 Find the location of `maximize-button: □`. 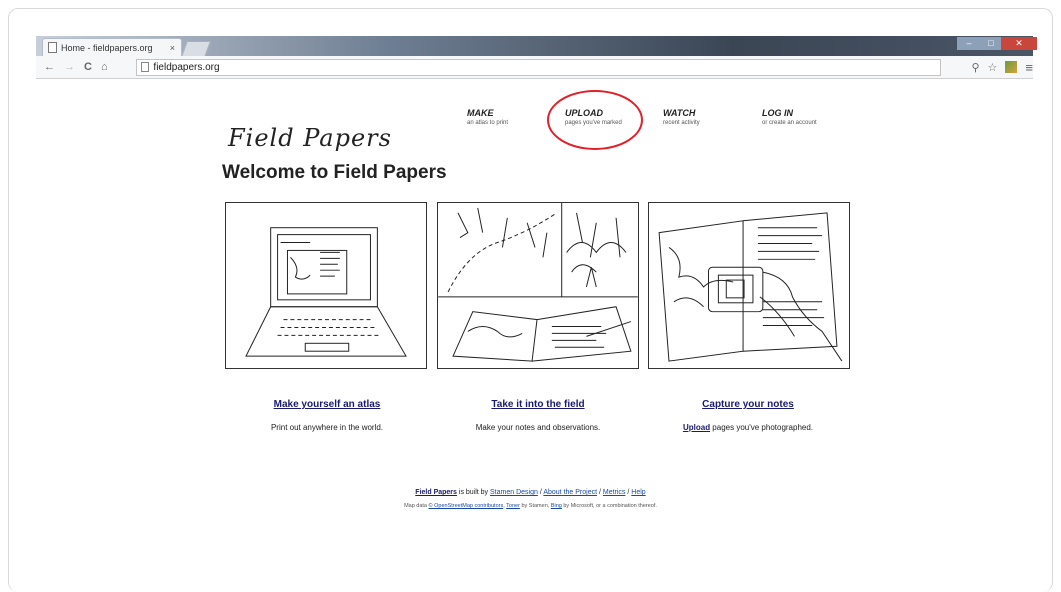

maximize-button: □ is located at coordinates (991, 43).